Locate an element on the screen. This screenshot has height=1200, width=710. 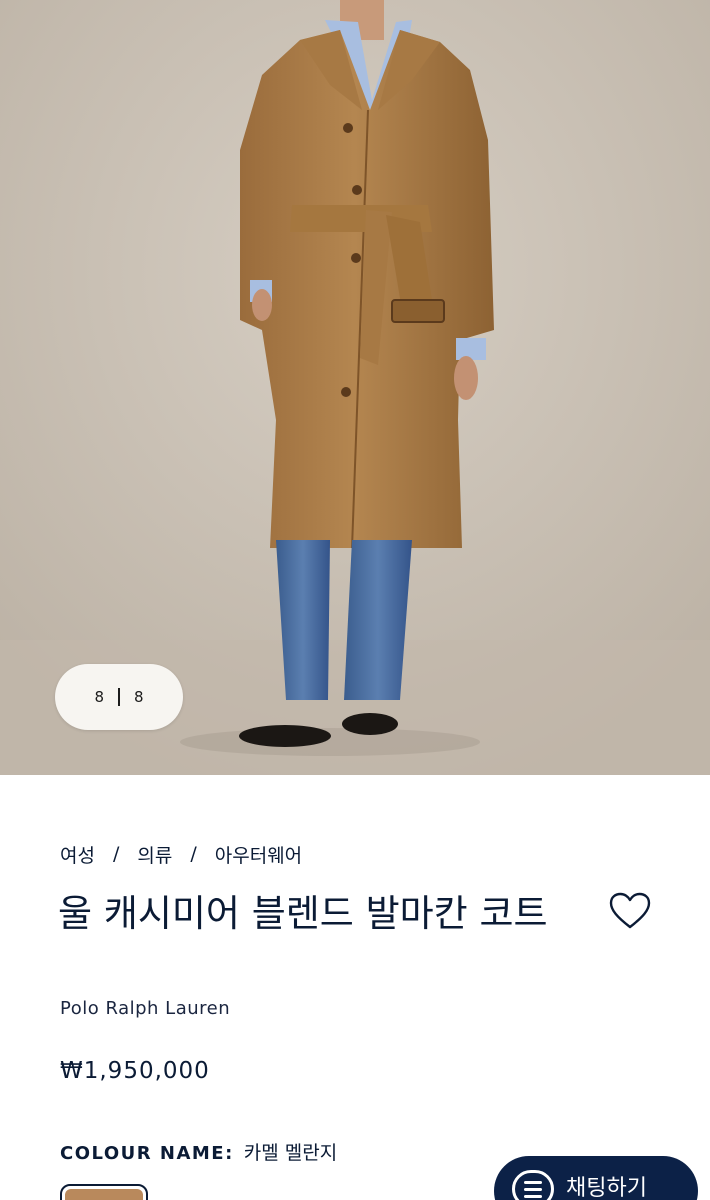
current-image-number: 8 is located at coordinates (99, 697).